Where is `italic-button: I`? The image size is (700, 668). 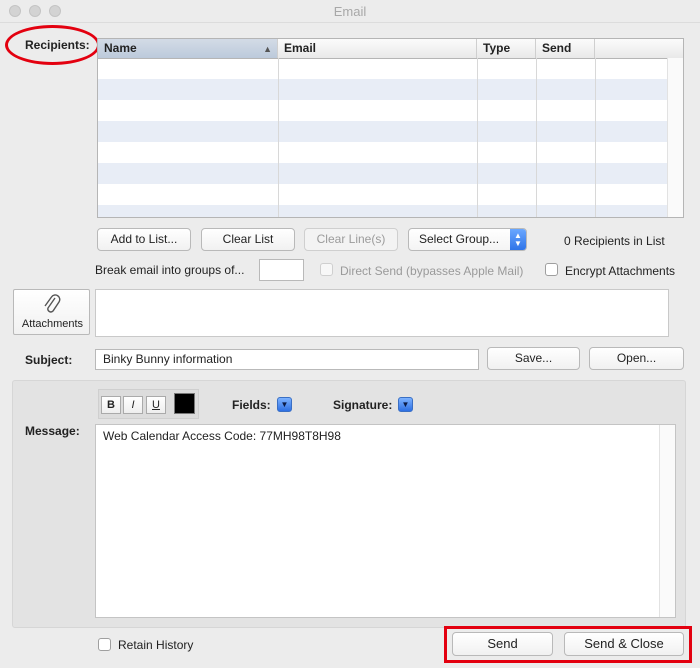 italic-button: I is located at coordinates (133, 405).